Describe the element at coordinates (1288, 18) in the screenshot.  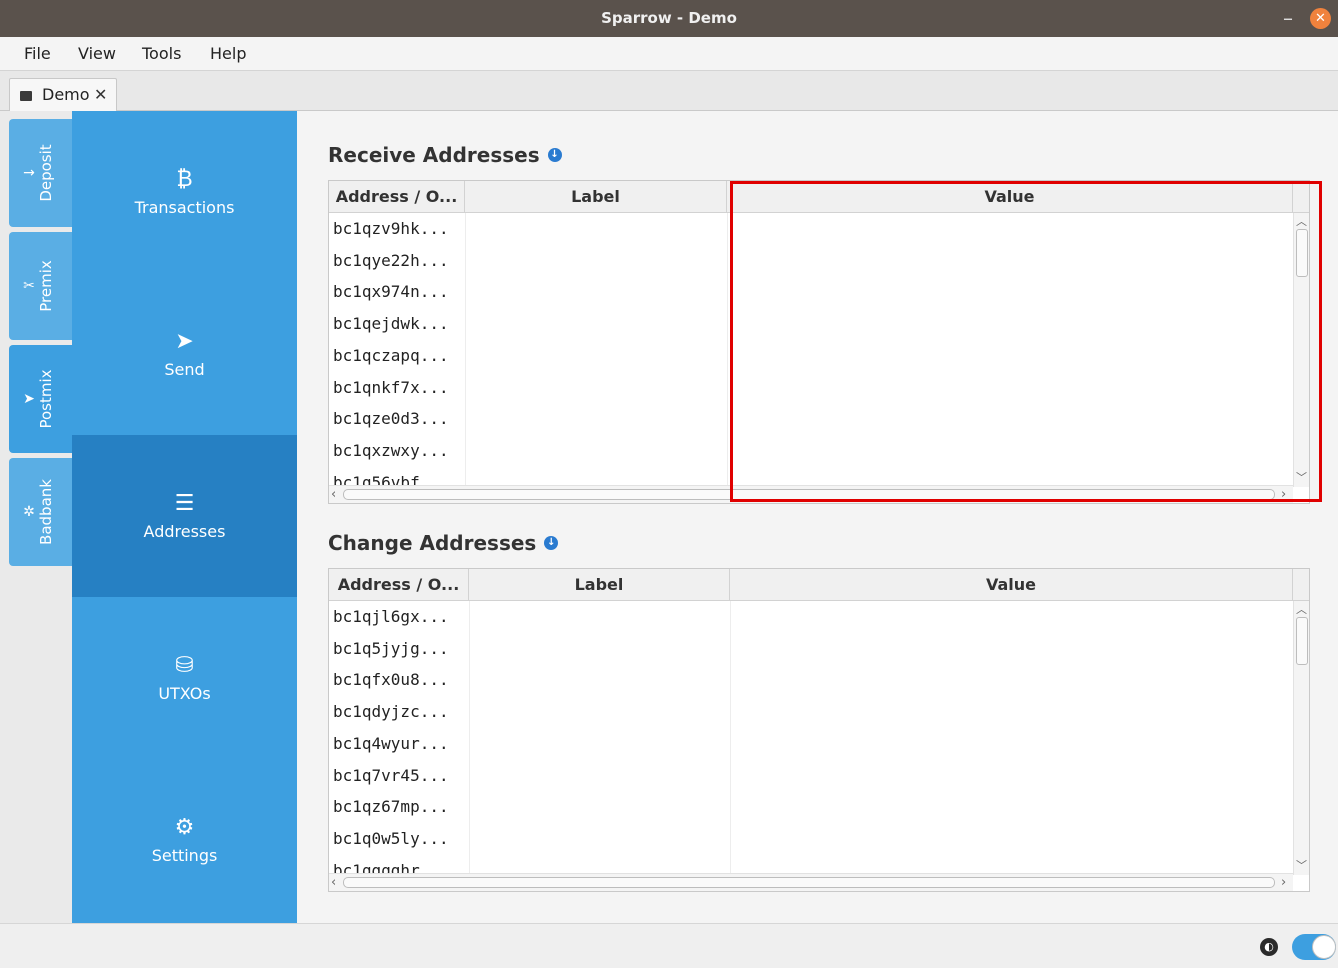
I see `minimize-button: –` at that location.